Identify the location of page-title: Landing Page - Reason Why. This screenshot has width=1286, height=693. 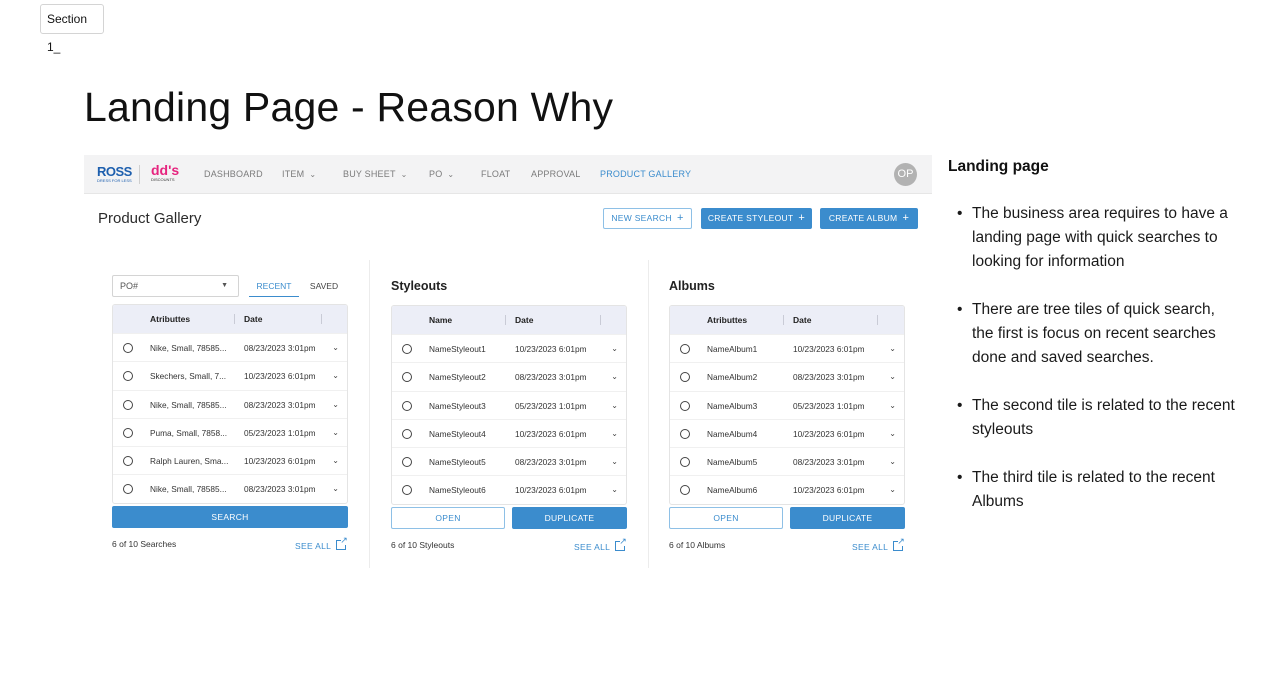
(349, 107).